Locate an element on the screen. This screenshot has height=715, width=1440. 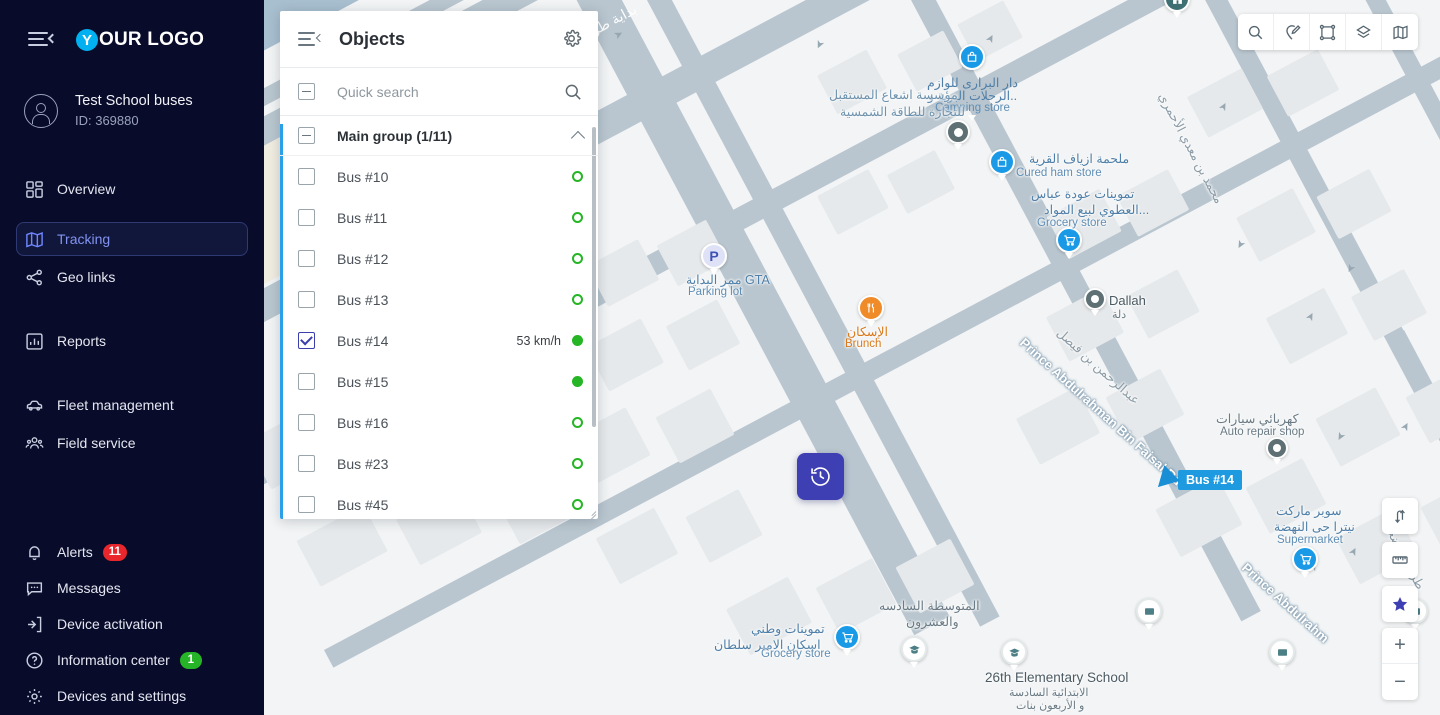
search-icon is located at coordinates (573, 92).